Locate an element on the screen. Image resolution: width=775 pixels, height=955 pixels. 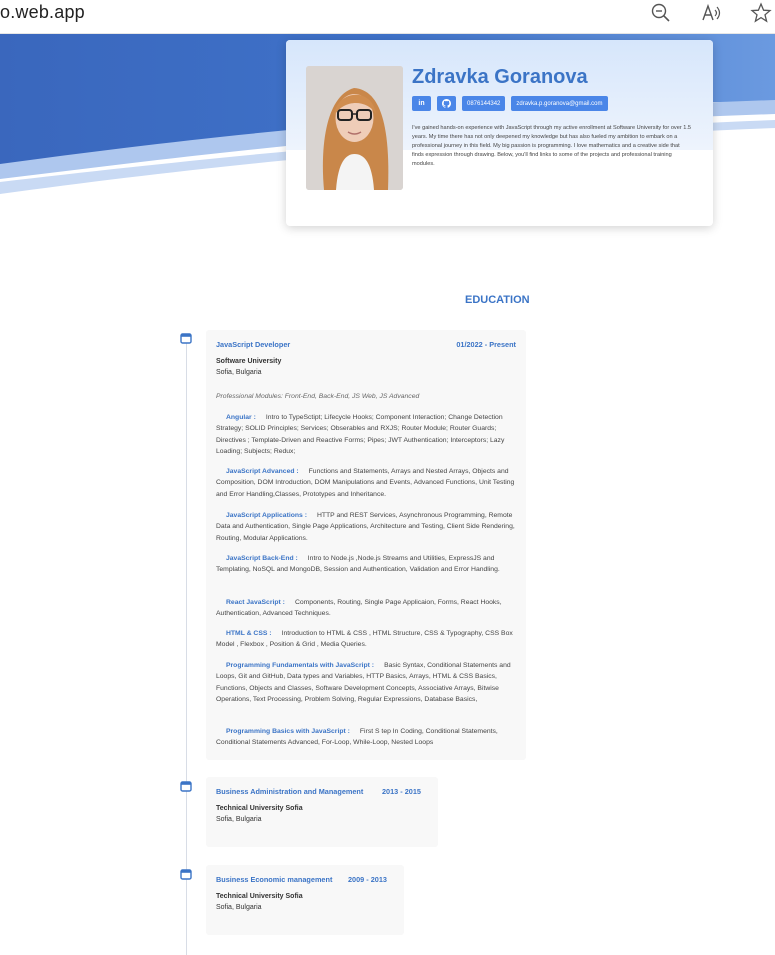
module-title: JavaScript Advanced : is located at coordinates (262, 471).